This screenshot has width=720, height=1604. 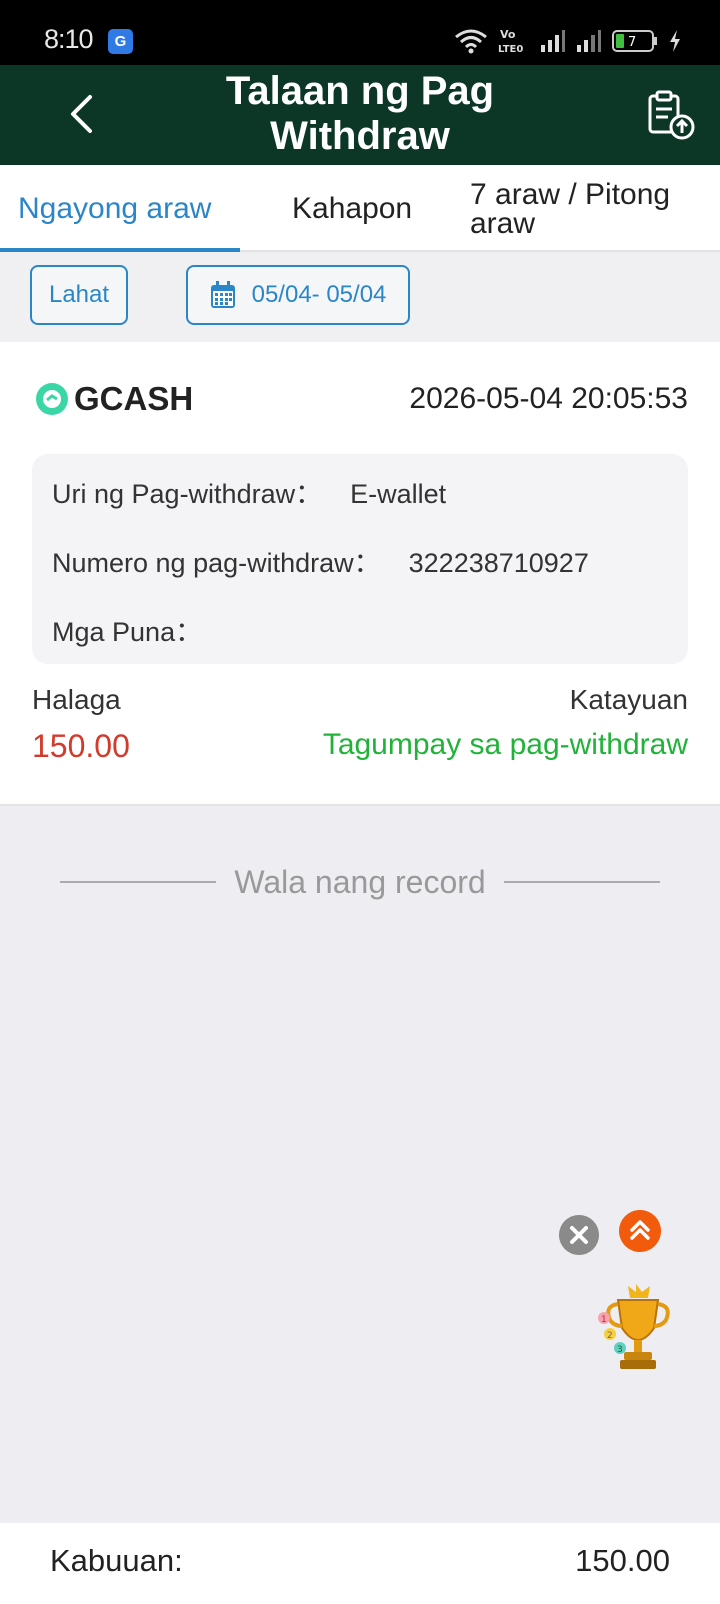 I want to click on gcash-logo-icon, so click(x=52, y=399).